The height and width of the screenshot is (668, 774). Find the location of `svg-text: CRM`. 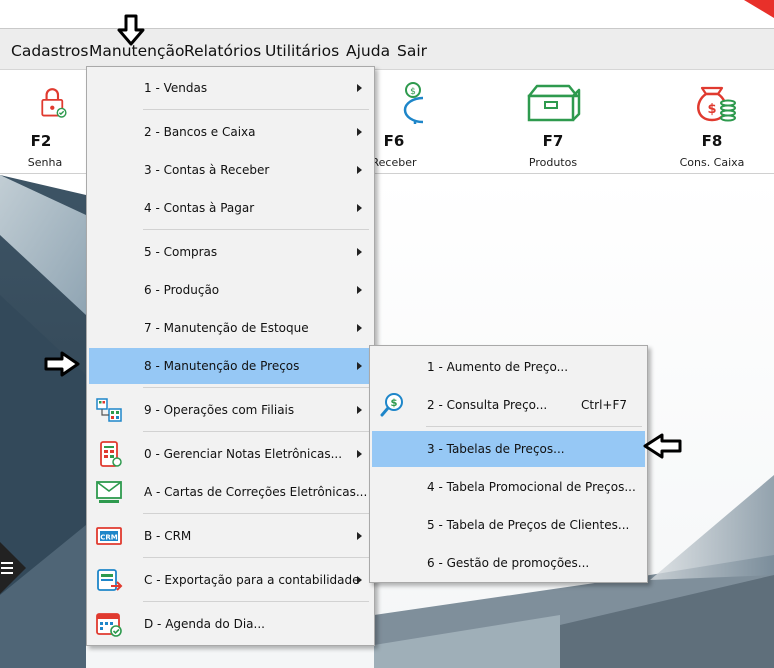

svg-text: CRM is located at coordinates (109, 538).